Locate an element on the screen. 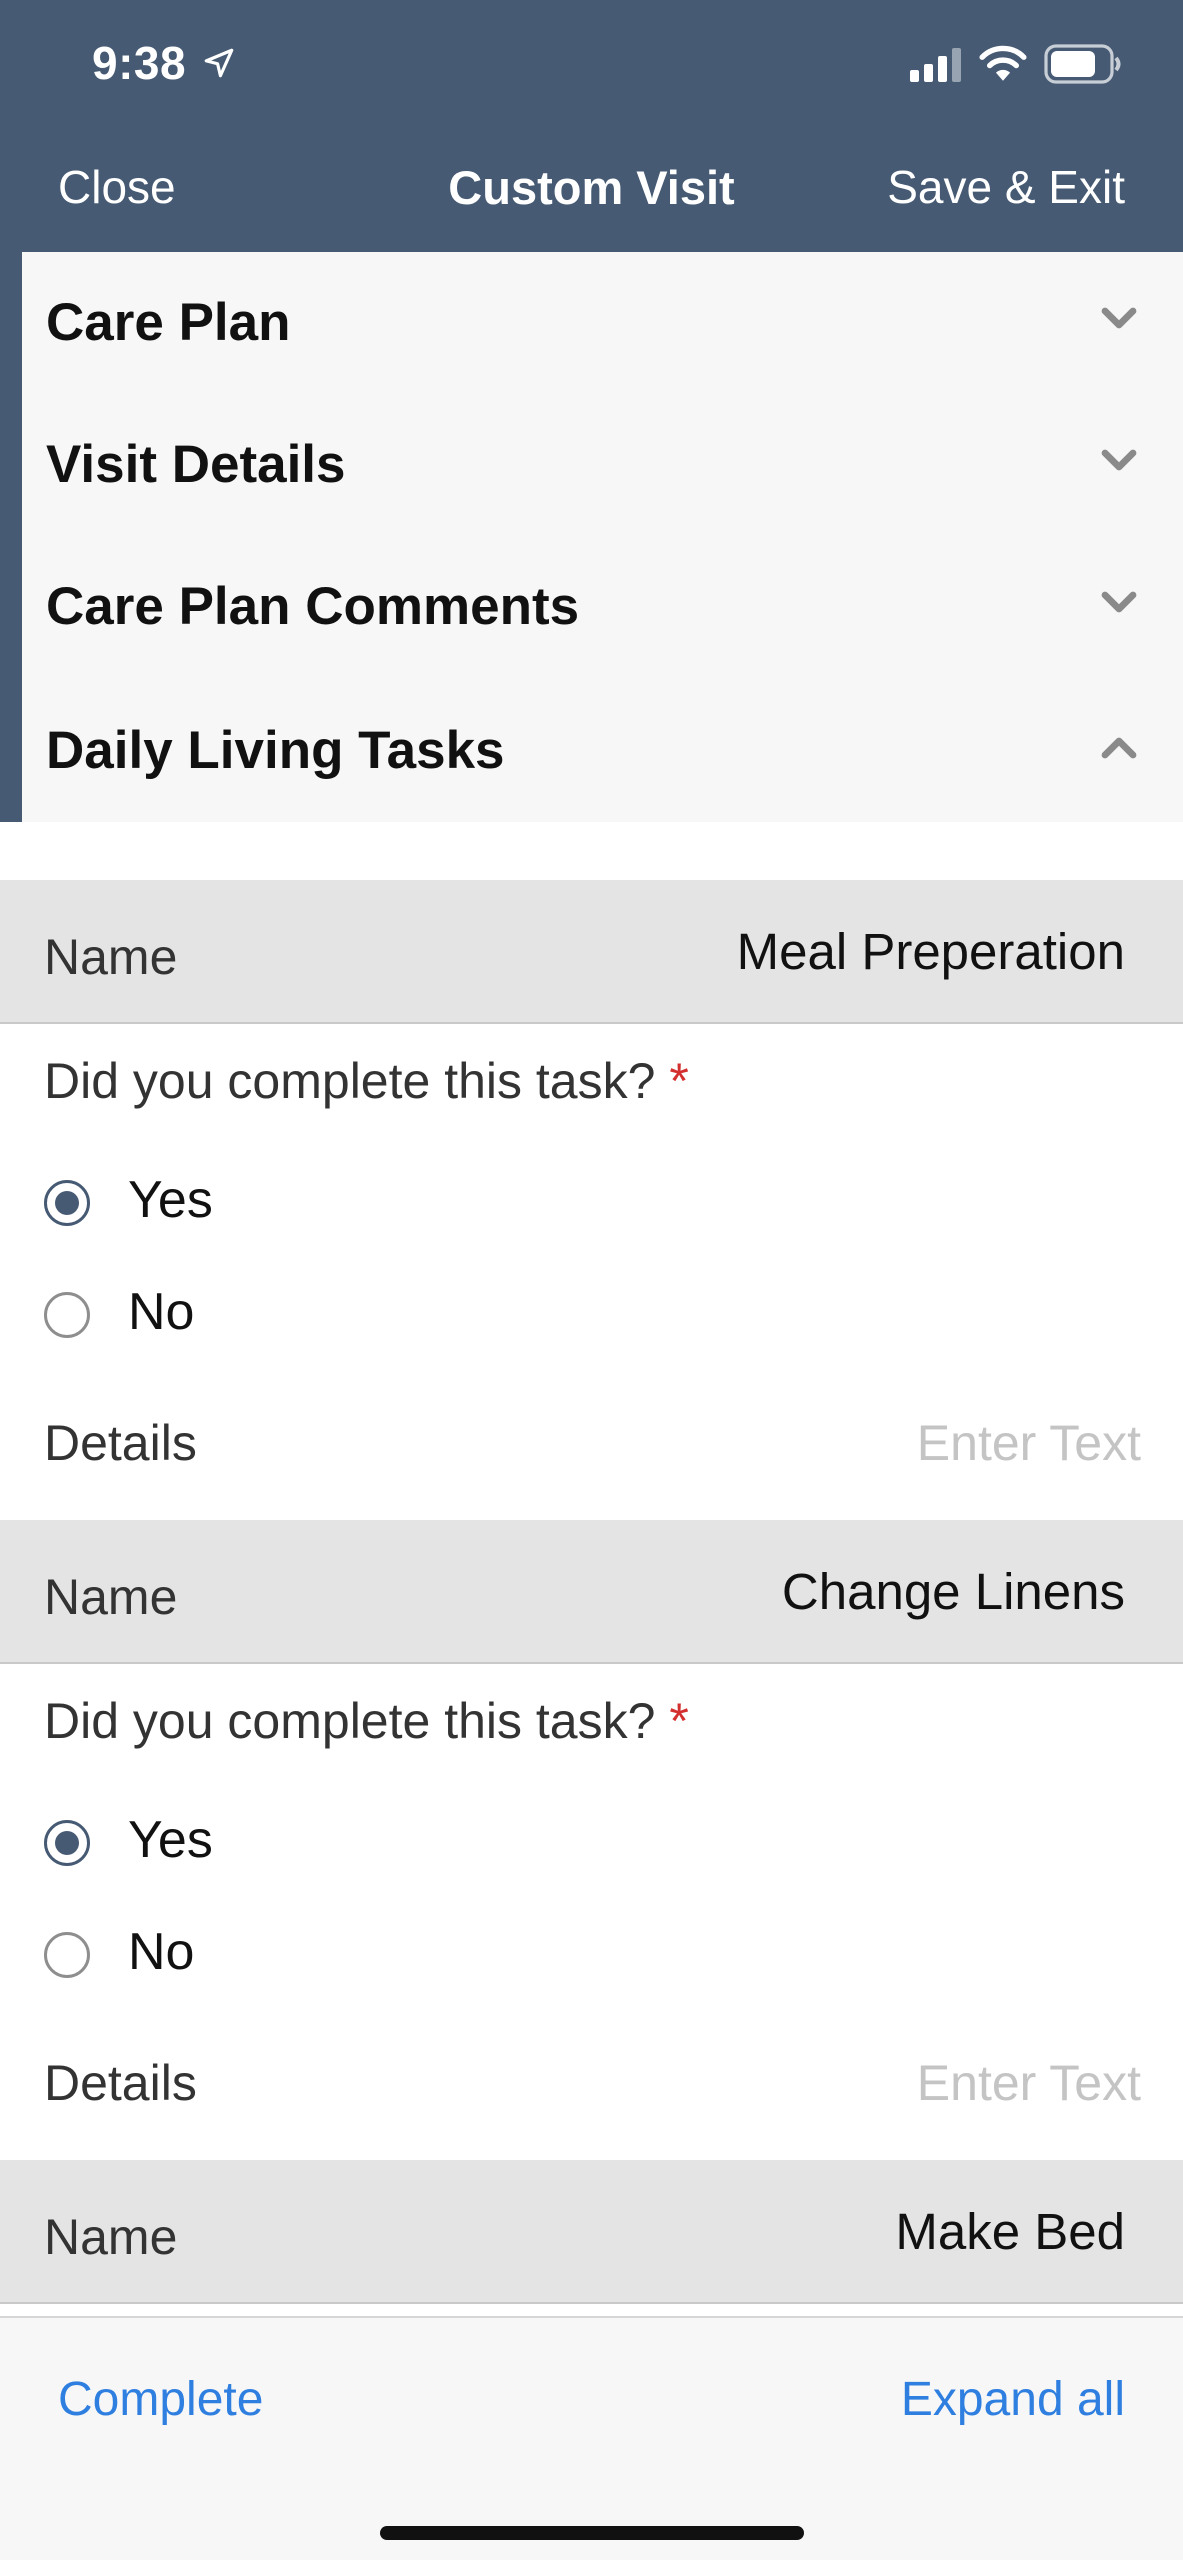 The height and width of the screenshot is (2560, 1183). battery-icon is located at coordinates (1082, 64).